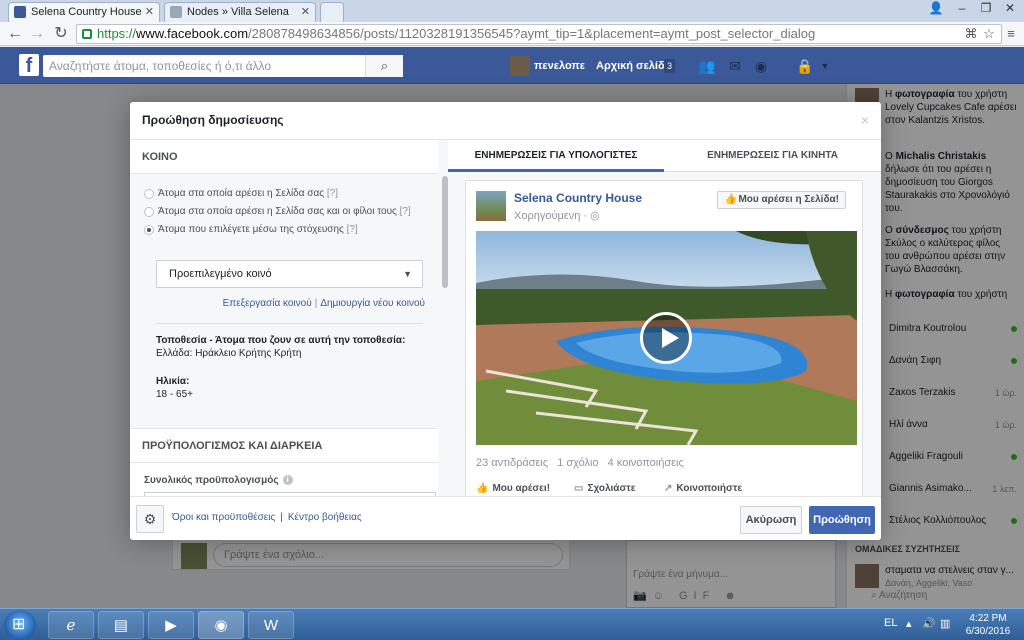 The width and height of the screenshot is (1024, 640). Describe the element at coordinates (325, 517) in the screenshot. I see `help-center-link: Κέντρο βοήθειας` at that location.